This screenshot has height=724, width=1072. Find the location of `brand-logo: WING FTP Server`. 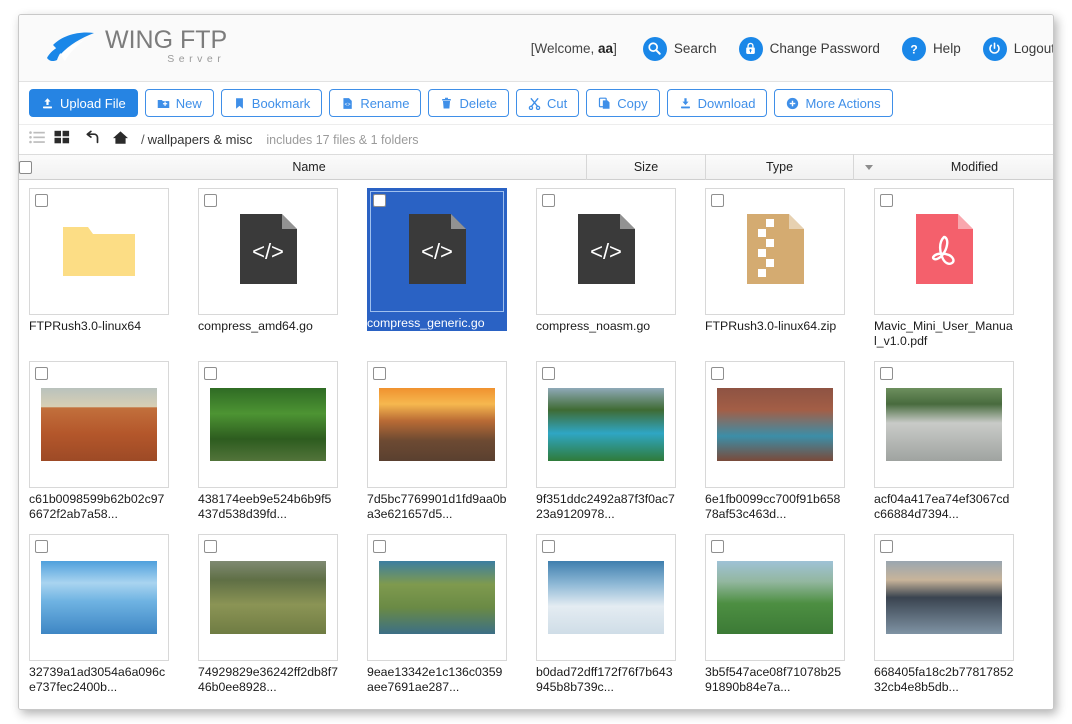

brand-logo: WING FTP Server is located at coordinates (134, 48).